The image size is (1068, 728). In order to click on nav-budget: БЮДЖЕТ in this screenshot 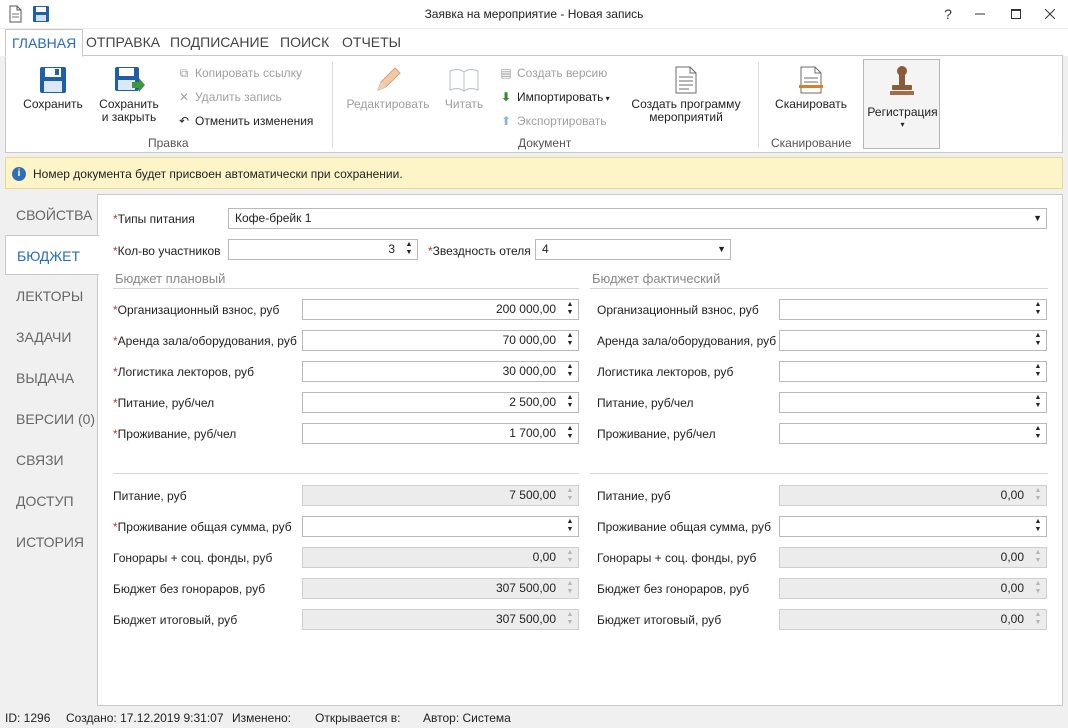, I will do `click(52, 255)`.